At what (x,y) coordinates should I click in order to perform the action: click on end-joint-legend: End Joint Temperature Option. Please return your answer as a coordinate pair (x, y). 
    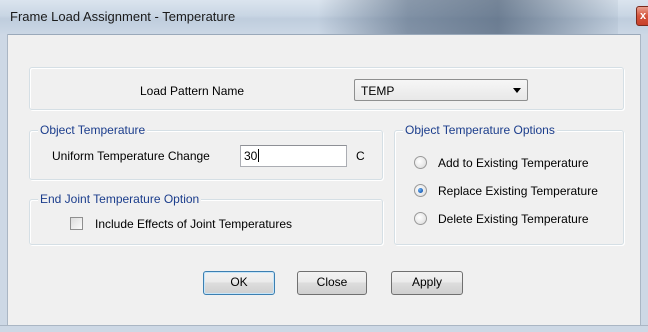
    Looking at the image, I should click on (120, 199).